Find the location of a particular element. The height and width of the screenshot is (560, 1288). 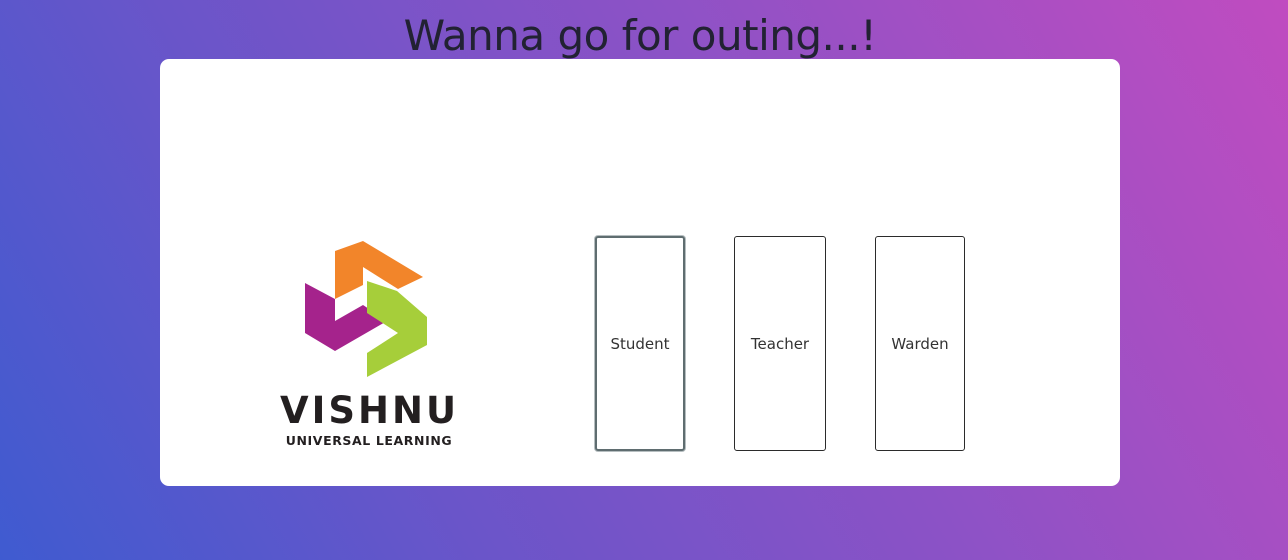

logo-tagline: UNIVERSAL LEARNING is located at coordinates (369, 440).